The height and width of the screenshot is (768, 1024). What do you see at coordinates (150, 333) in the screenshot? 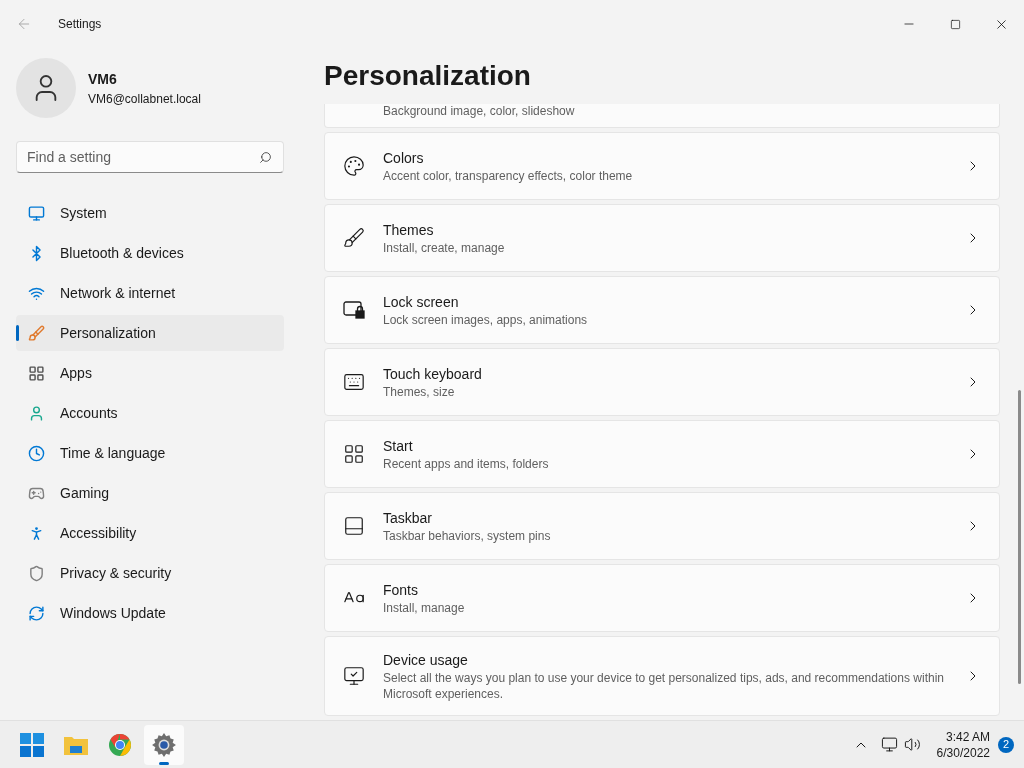
I see `nav-item: Personalization` at bounding box center [150, 333].